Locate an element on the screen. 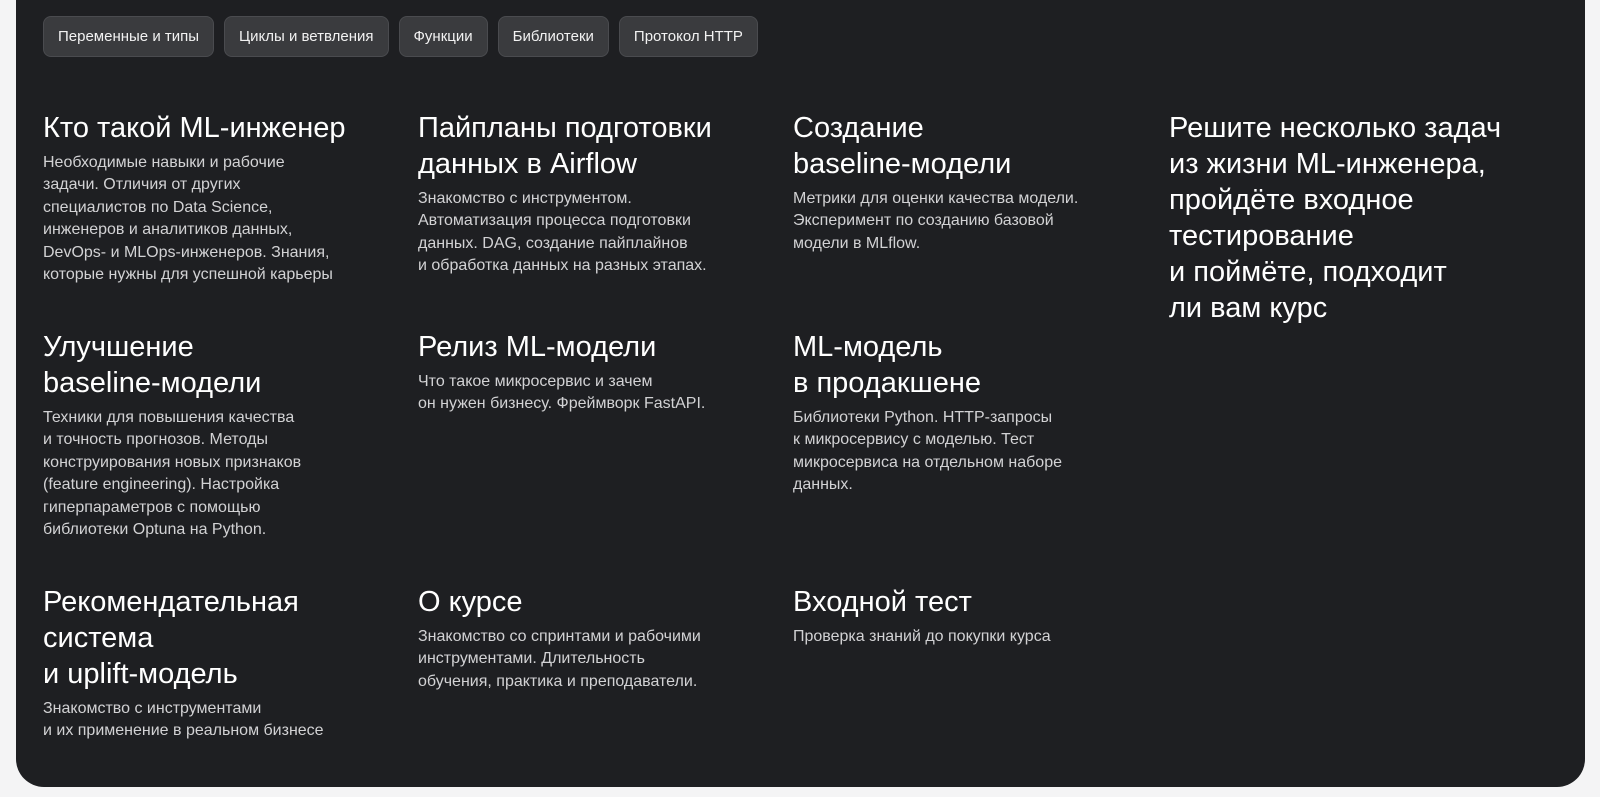  module-title: Улучшение baseline-модели is located at coordinates (152, 365).